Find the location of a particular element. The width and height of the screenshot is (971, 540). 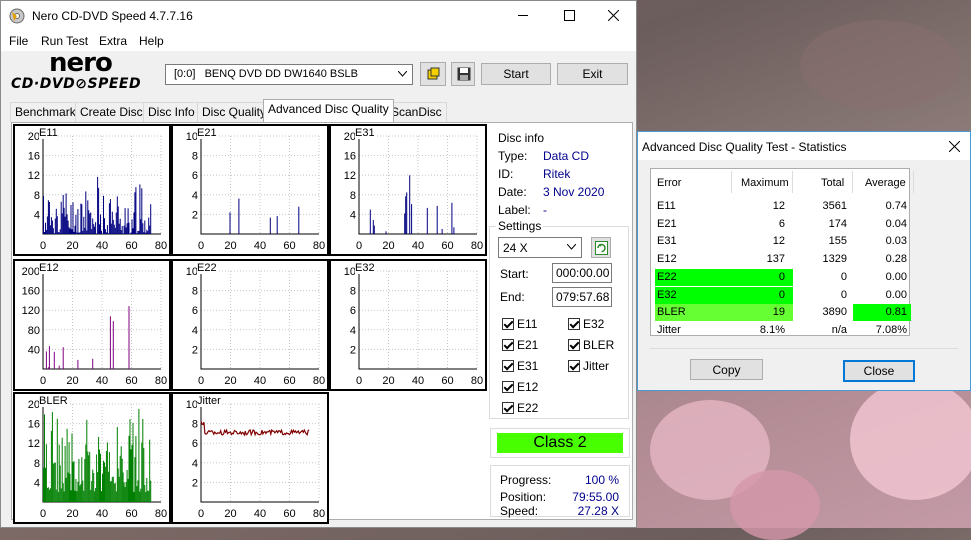

checkbox-e11: E11 is located at coordinates (519, 324).